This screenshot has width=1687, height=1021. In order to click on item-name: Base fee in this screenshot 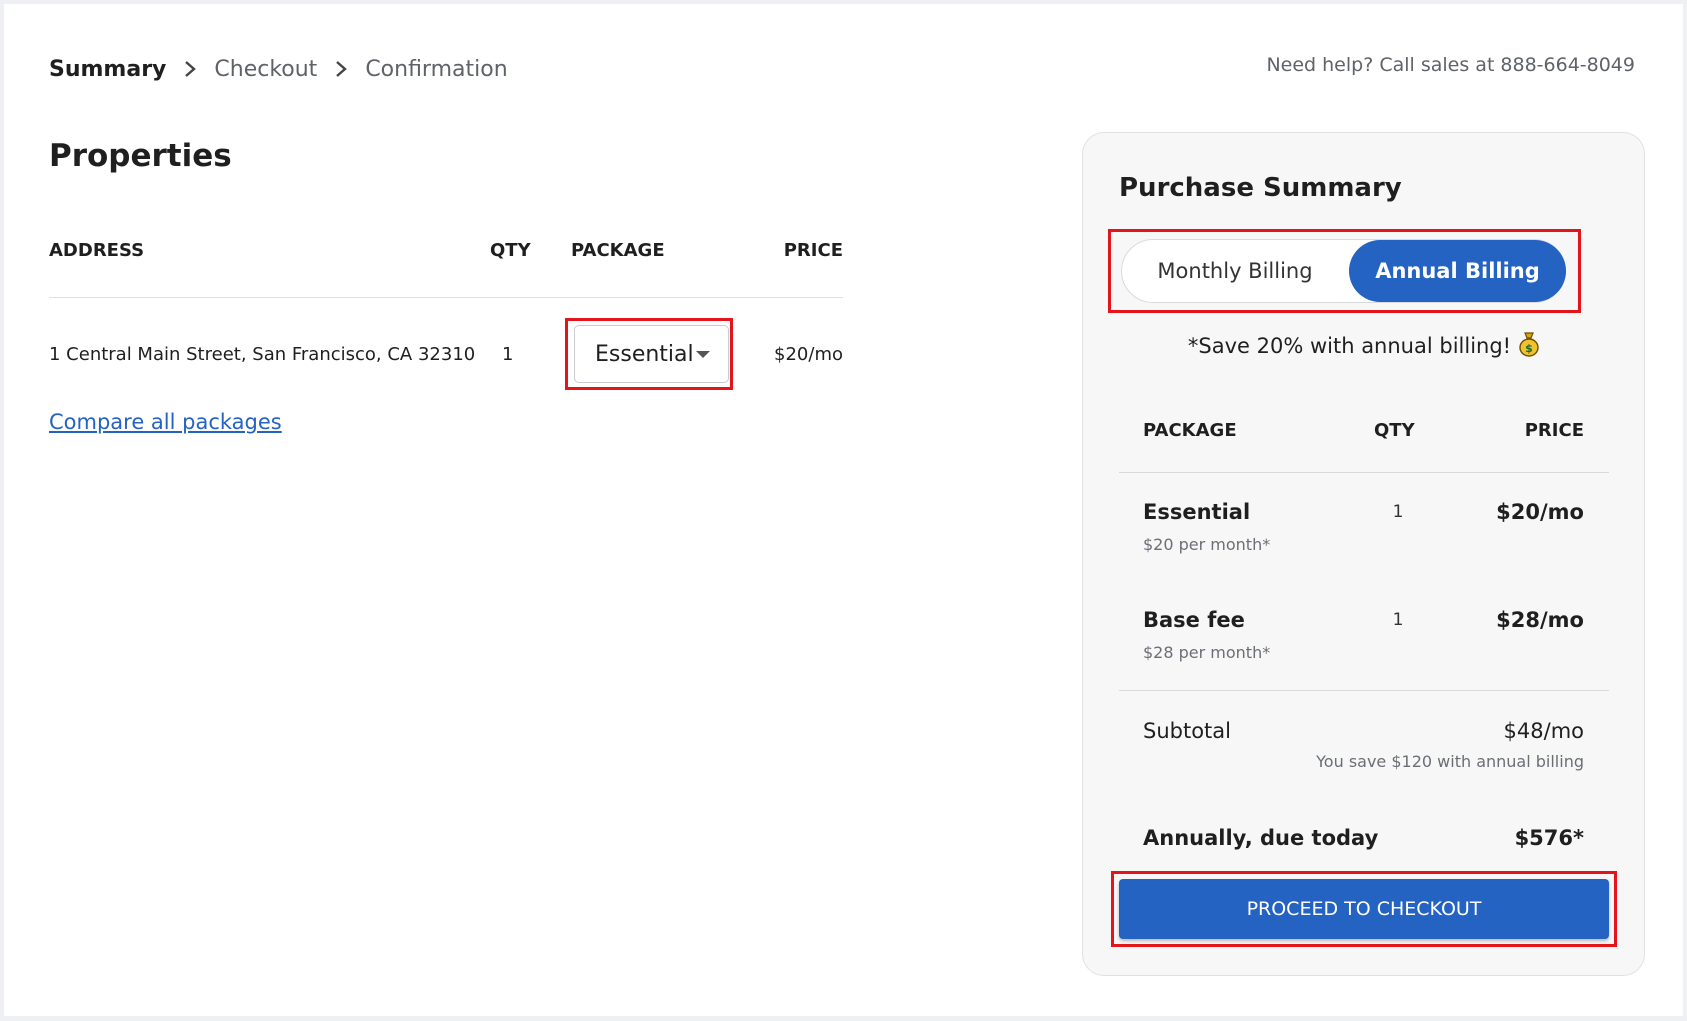, I will do `click(1194, 620)`.